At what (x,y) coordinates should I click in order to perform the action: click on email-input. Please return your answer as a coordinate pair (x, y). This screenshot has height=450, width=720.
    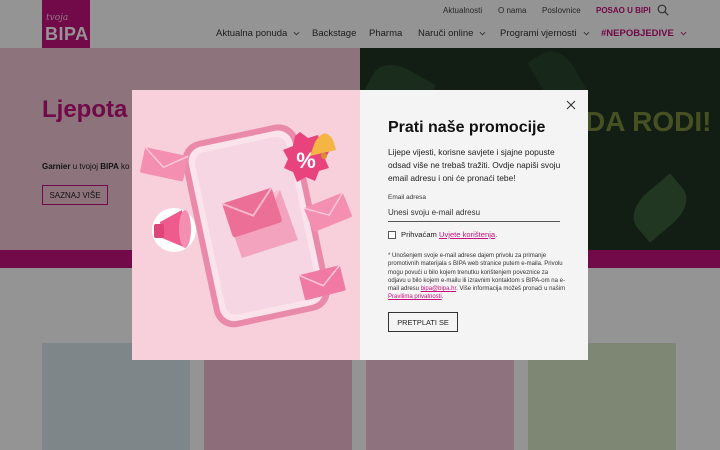
    Looking at the image, I should click on (474, 213).